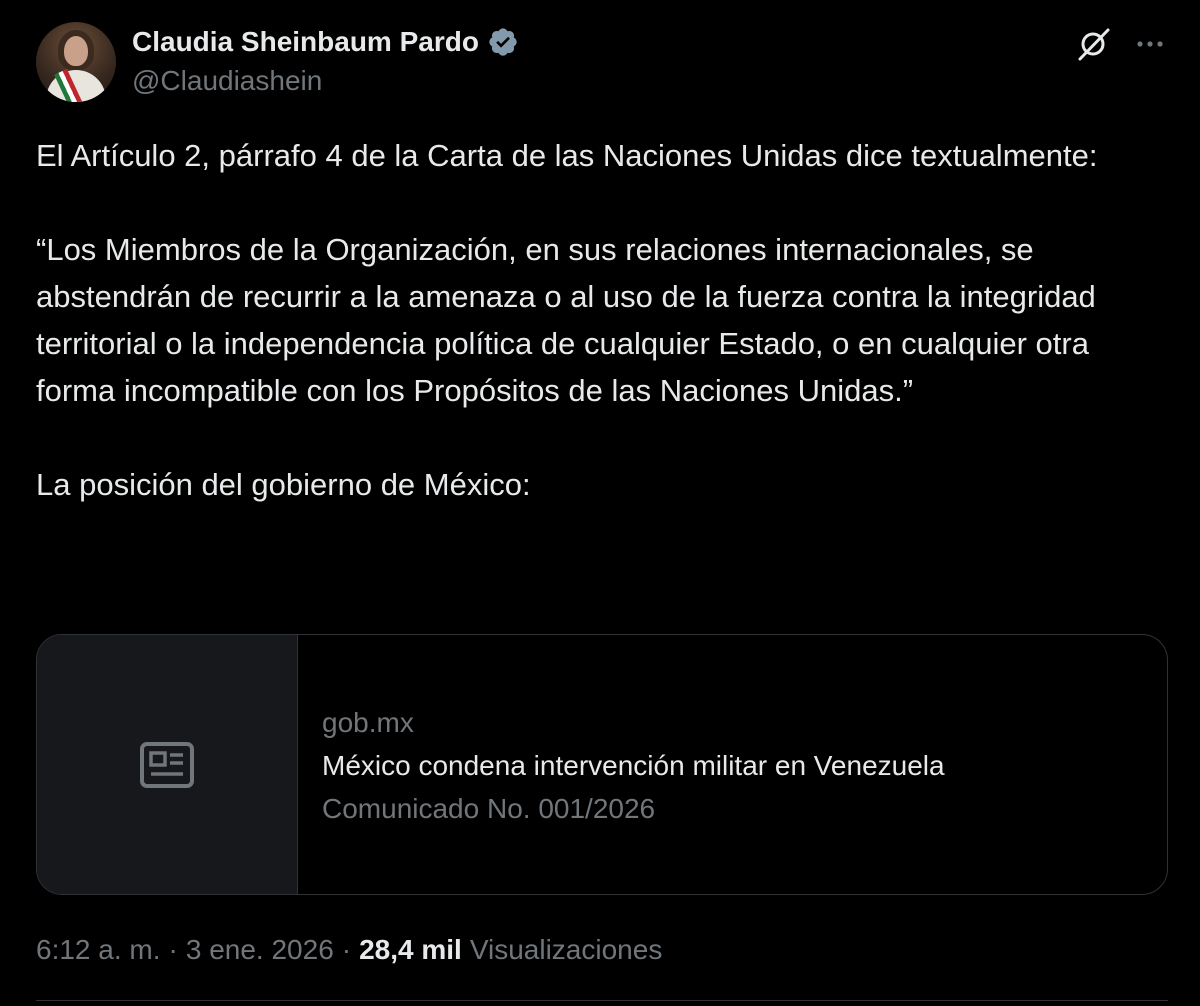 Image resolution: width=1200 pixels, height=1006 pixels. I want to click on verified-badge-icon, so click(503, 42).